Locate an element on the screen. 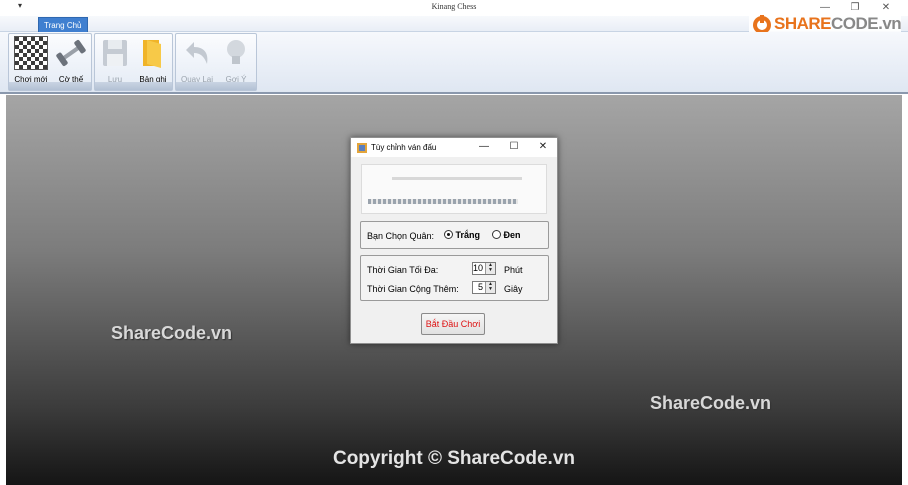 The height and width of the screenshot is (485, 908). radio-white-label: Trắng is located at coordinates (468, 235).